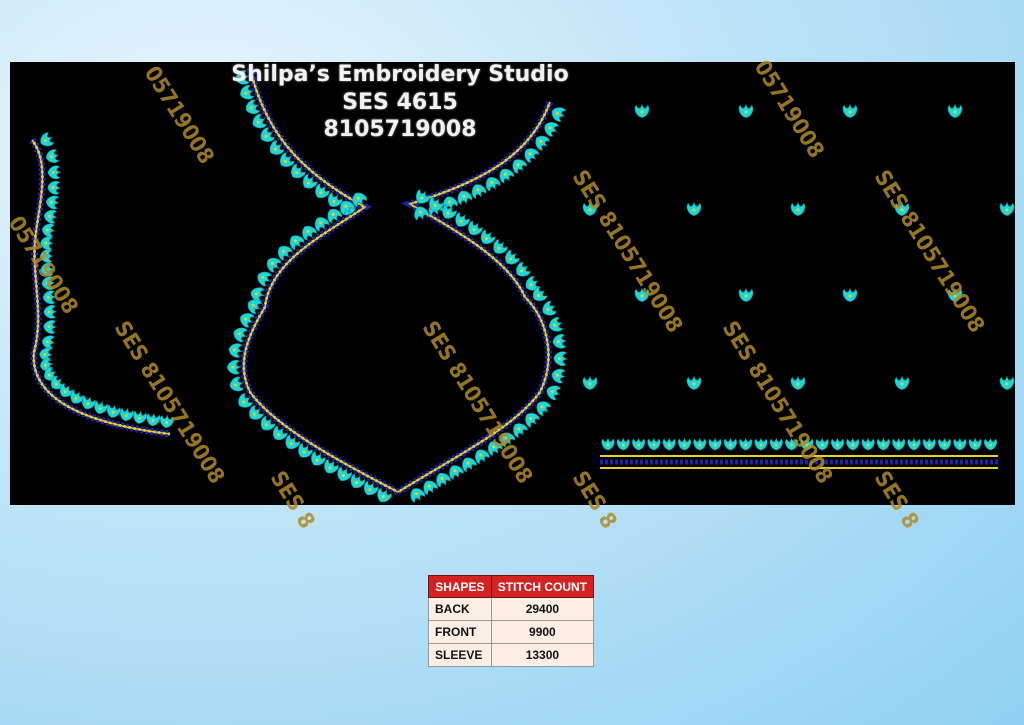  What do you see at coordinates (460, 655) in the screenshot?
I see `shape-cell: SLEEVE` at bounding box center [460, 655].